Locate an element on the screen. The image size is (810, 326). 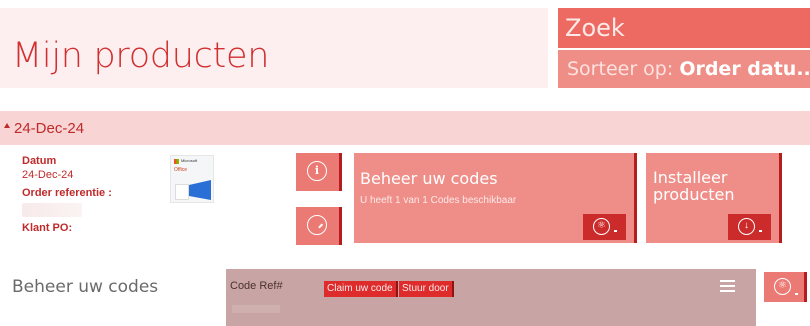
date-value: 24-Dec-24 is located at coordinates (48, 175).